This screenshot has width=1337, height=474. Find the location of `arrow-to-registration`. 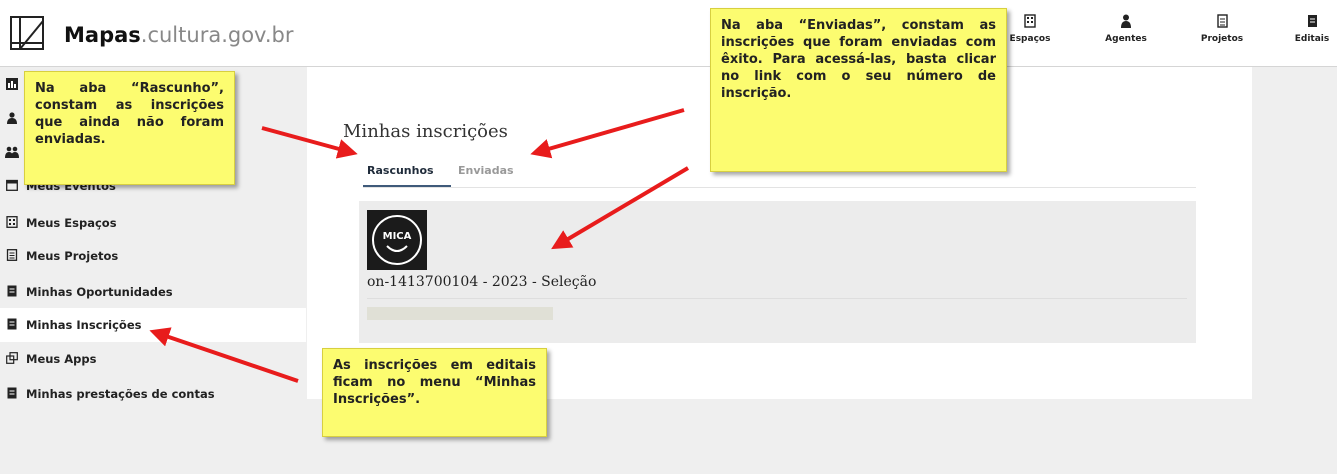

arrow-to-registration is located at coordinates (620, 208).